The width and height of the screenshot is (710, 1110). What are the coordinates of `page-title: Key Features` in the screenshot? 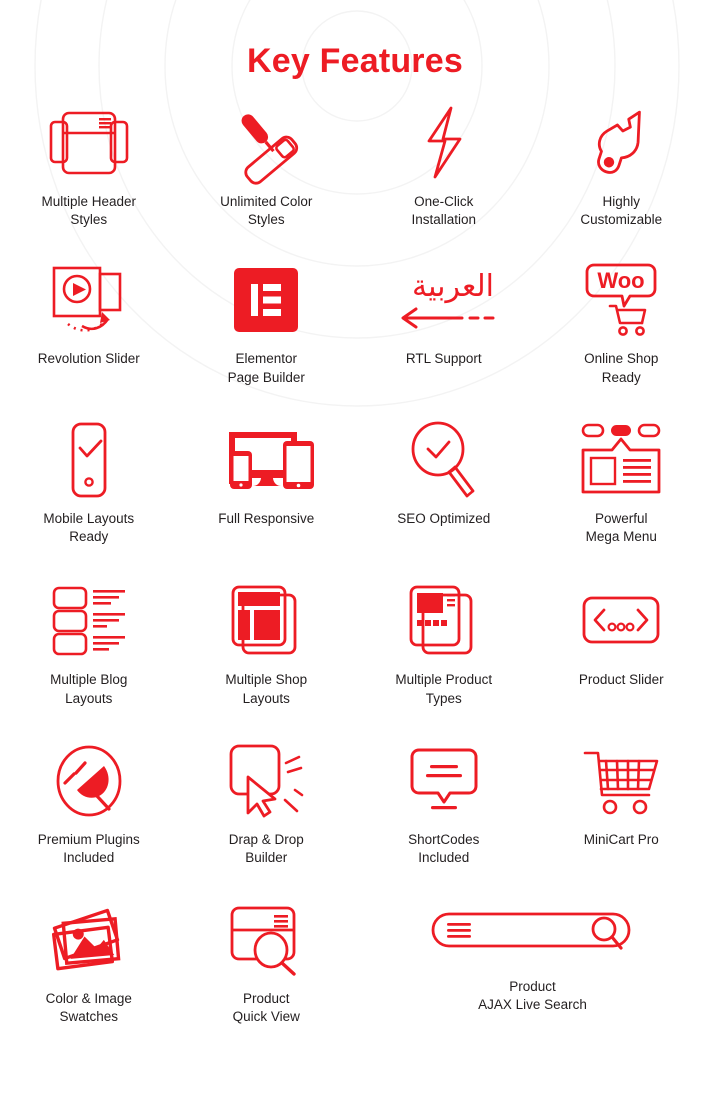 It's located at (355, 61).